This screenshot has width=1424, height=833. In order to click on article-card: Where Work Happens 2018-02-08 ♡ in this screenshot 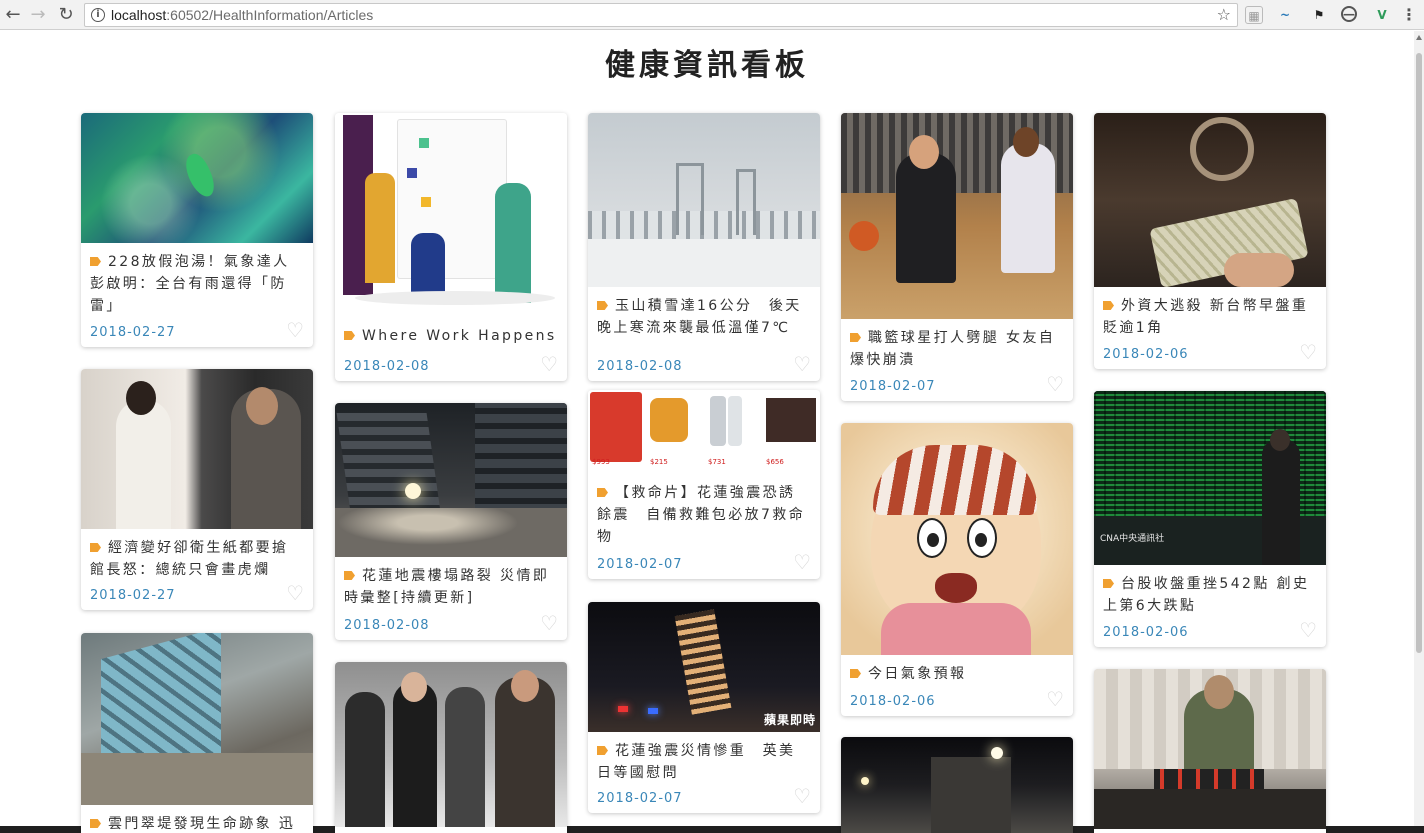, I will do `click(451, 247)`.